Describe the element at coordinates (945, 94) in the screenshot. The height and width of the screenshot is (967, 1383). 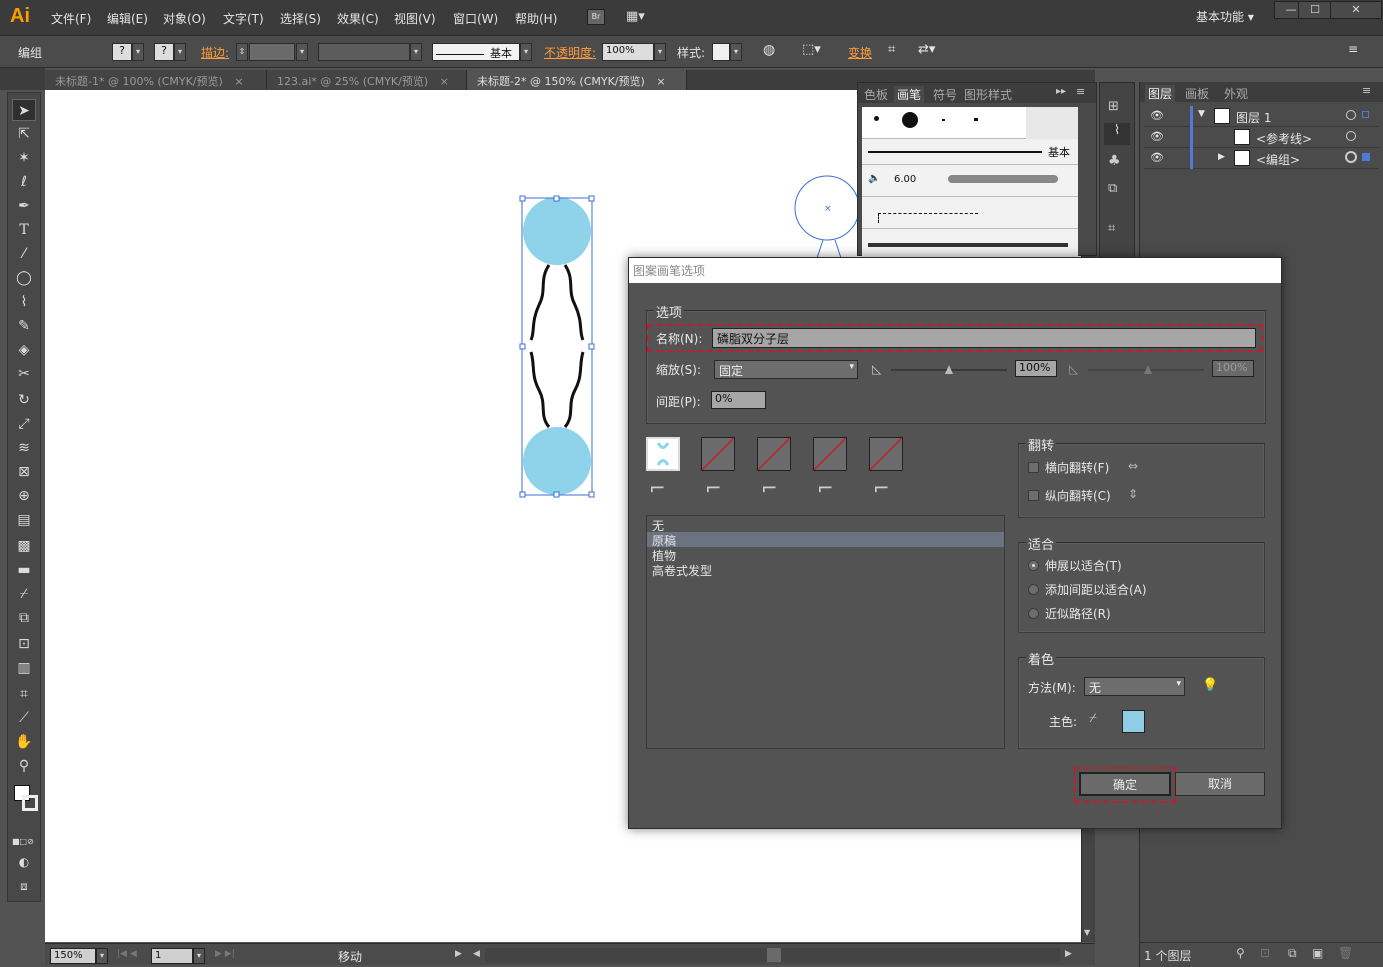
I see `tab-symbols: 符号` at that location.